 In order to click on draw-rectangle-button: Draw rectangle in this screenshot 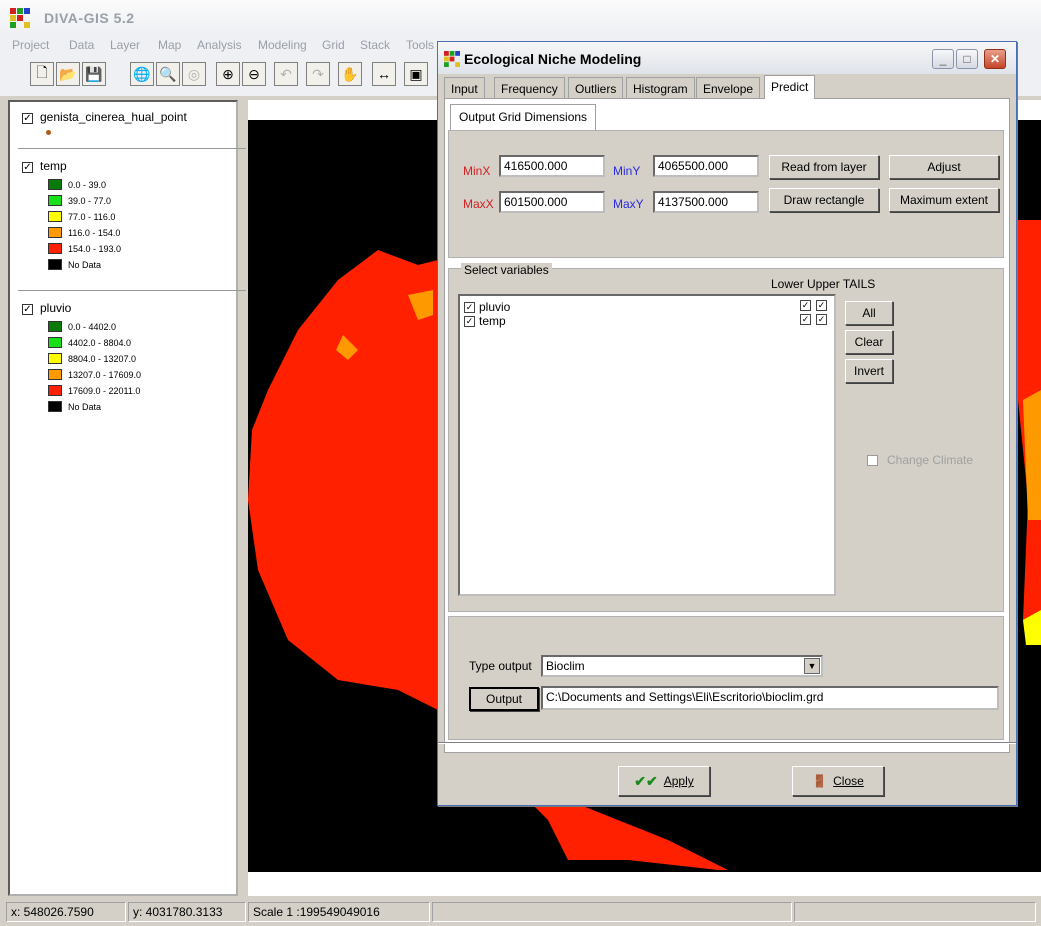, I will do `click(824, 200)`.